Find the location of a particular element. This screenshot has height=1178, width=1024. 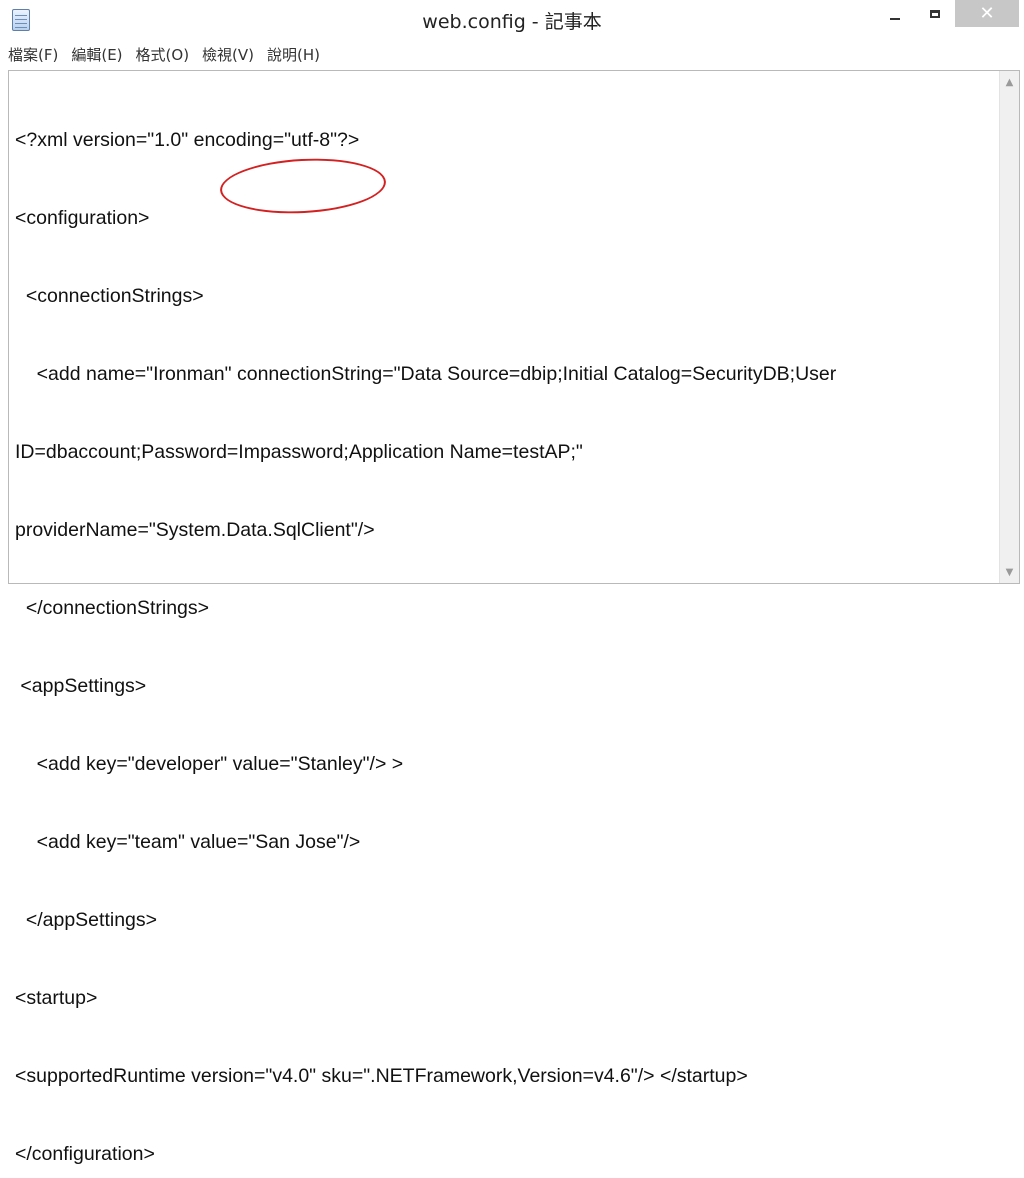

close-button: ✕ is located at coordinates (987, 13).